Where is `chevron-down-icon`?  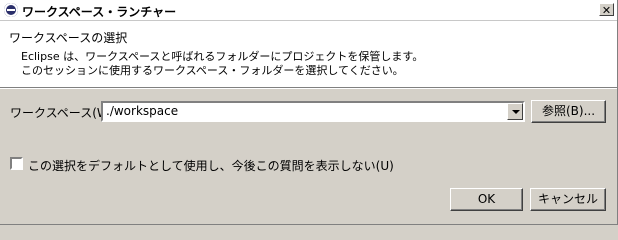 chevron-down-icon is located at coordinates (515, 111).